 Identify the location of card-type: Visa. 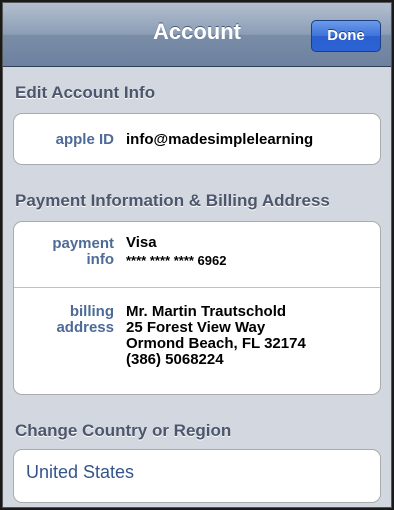
(141, 242).